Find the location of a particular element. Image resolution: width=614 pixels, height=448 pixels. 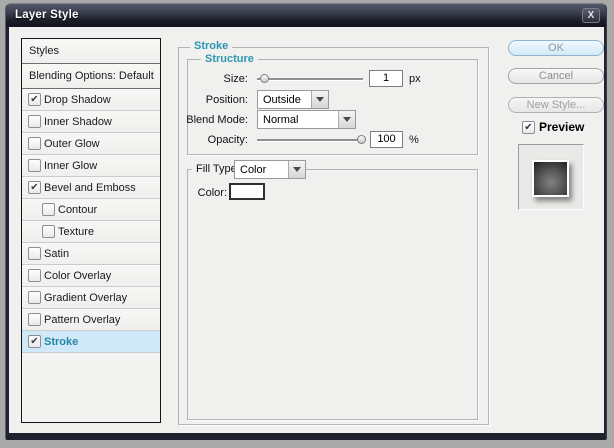

title-bar: Layer Style X is located at coordinates (306, 15).